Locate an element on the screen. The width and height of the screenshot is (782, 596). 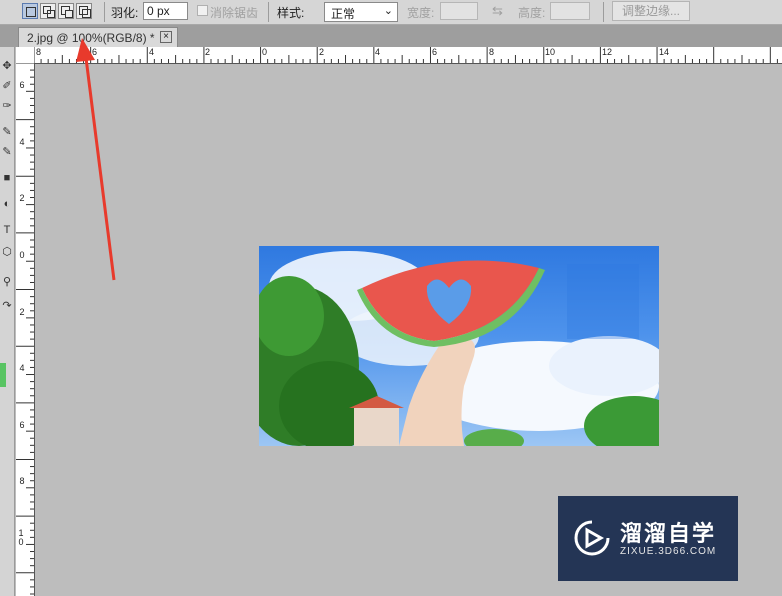
style-select: 正常 ⌄ is located at coordinates (361, 12).